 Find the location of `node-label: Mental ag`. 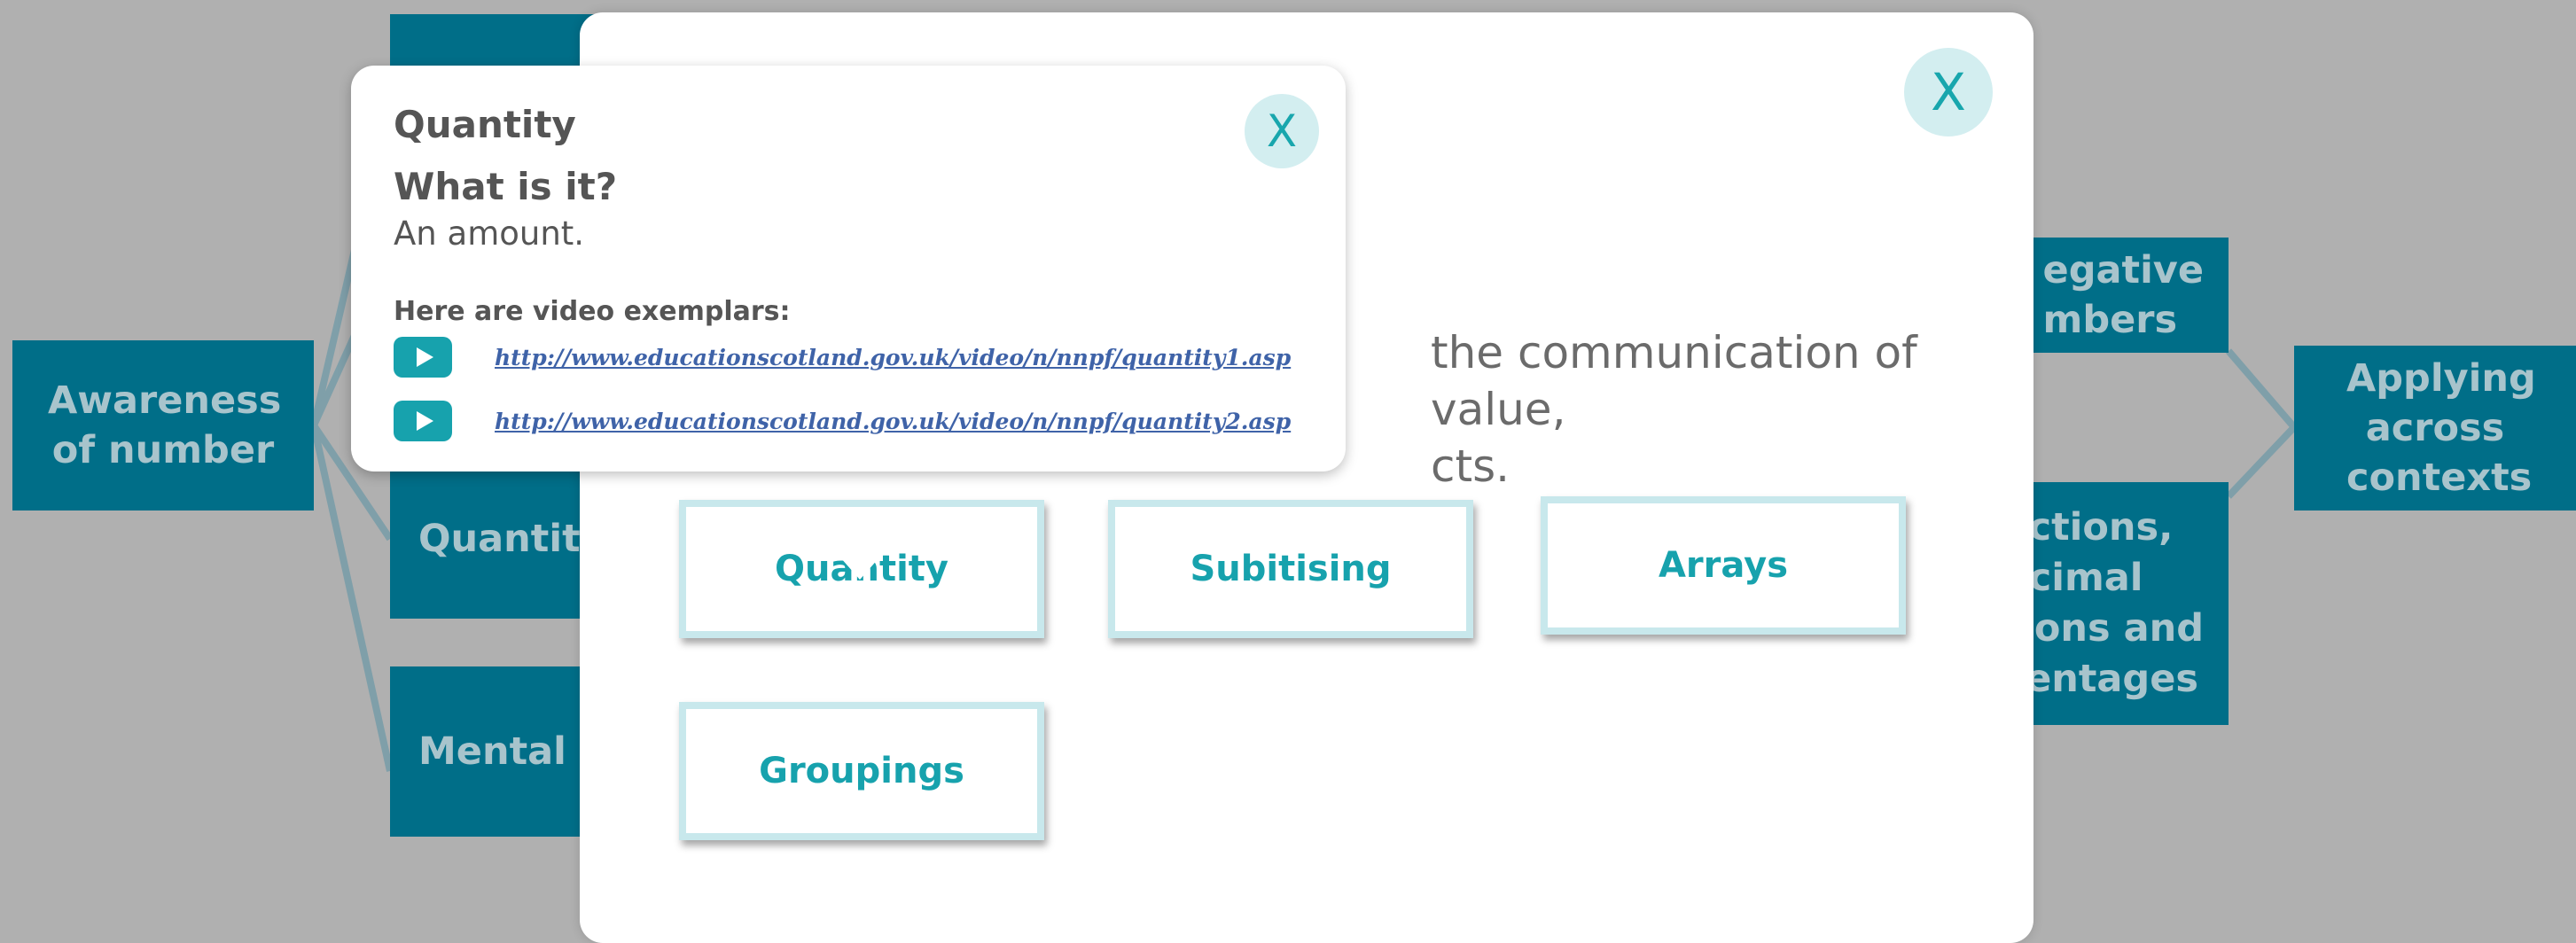

node-label: Mental ag is located at coordinates (506, 751).